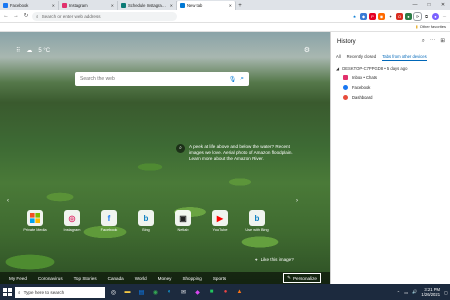 This screenshot has height=300, width=450. What do you see at coordinates (399, 292) in the screenshot?
I see `chevron-up-icon: ⌃` at bounding box center [399, 292].